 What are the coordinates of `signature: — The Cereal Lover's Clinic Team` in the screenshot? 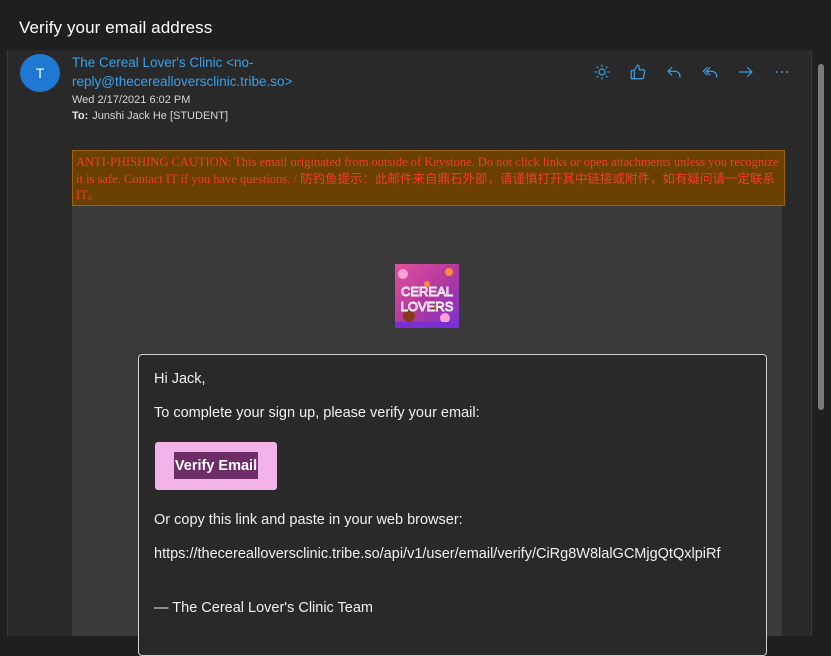 It's located at (264, 608).